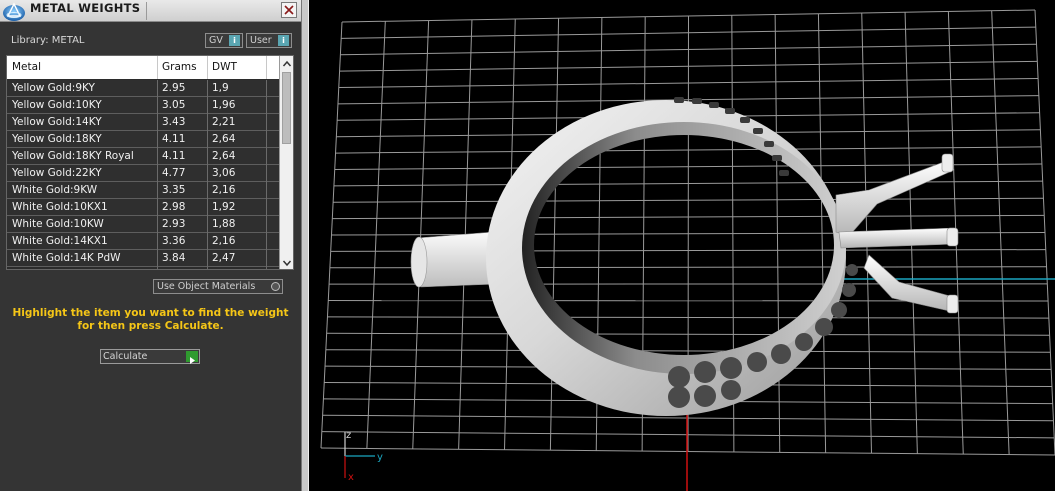 The image size is (1055, 491). I want to click on table-row: Yellow Gold:18KY Royal 4.11 2,64, so click(143, 156).